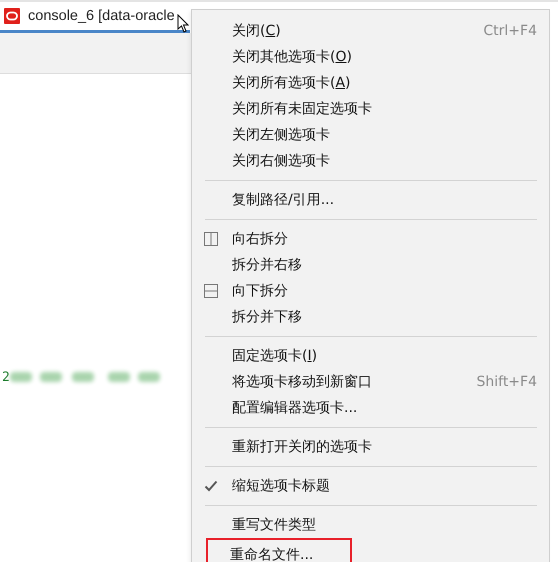  I want to click on menu-item: 向右拆分, so click(384, 239).